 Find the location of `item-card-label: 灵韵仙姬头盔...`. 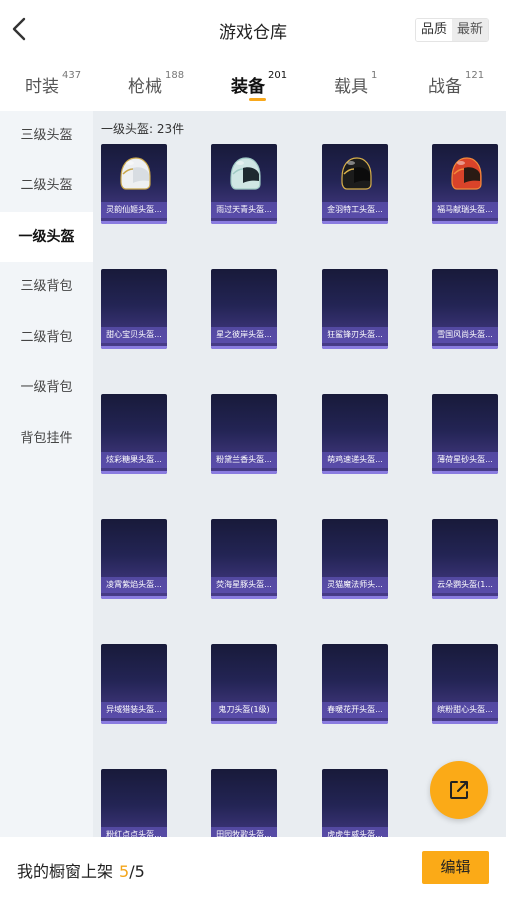

item-card-label: 灵韵仙姬头盔... is located at coordinates (134, 210).